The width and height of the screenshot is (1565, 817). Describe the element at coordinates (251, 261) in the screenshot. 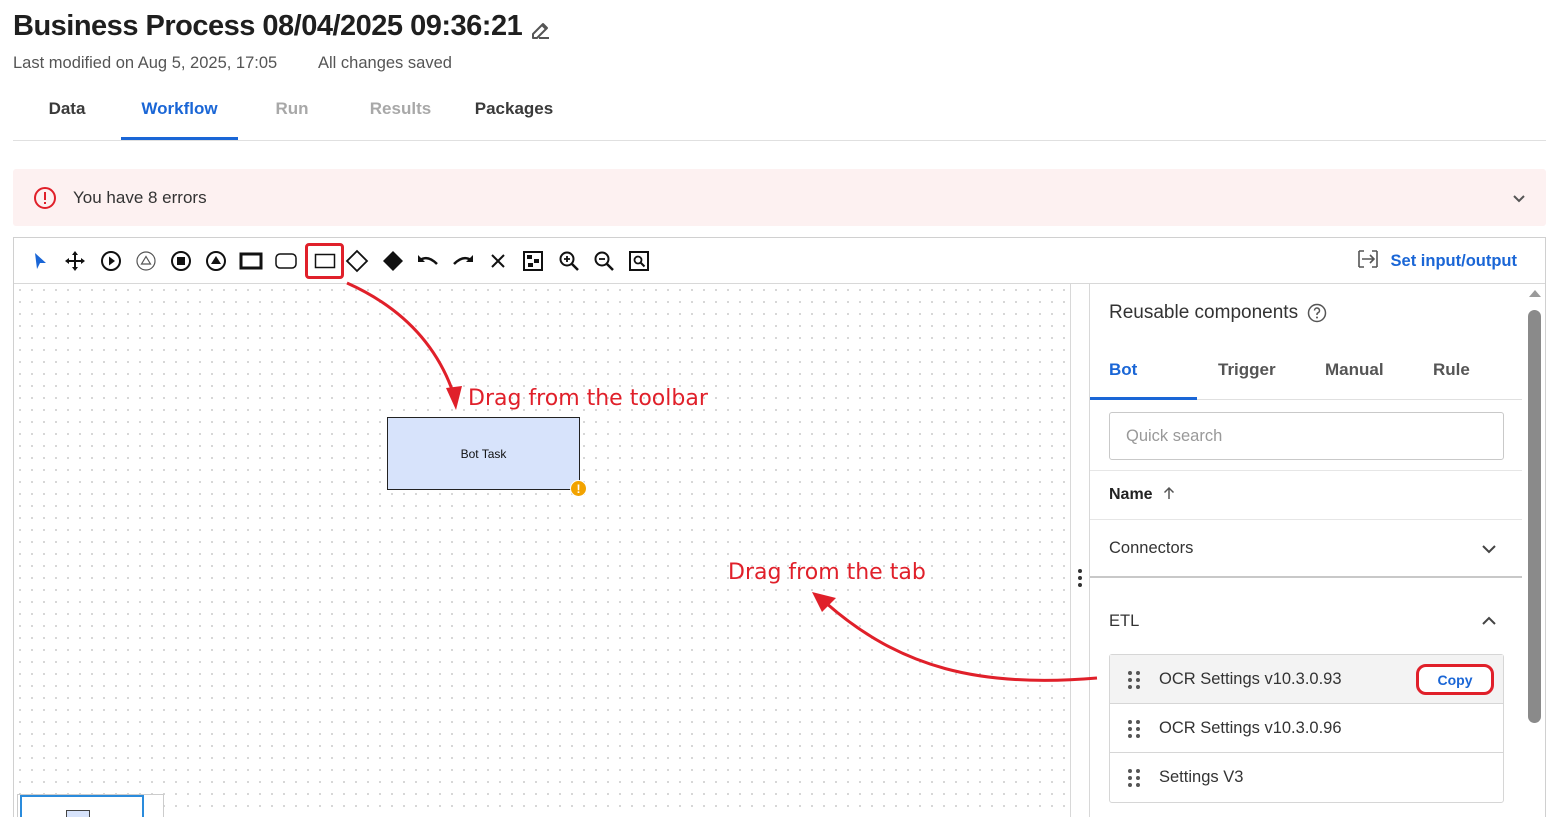

I see `task-bold-icon` at that location.